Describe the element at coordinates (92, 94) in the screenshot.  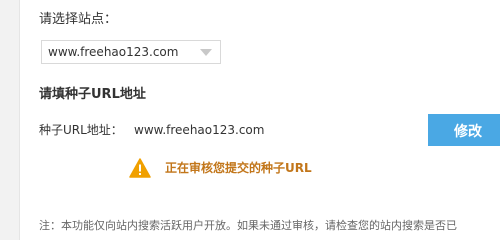
I see `seed-section-title: 请填种子URL地址` at that location.